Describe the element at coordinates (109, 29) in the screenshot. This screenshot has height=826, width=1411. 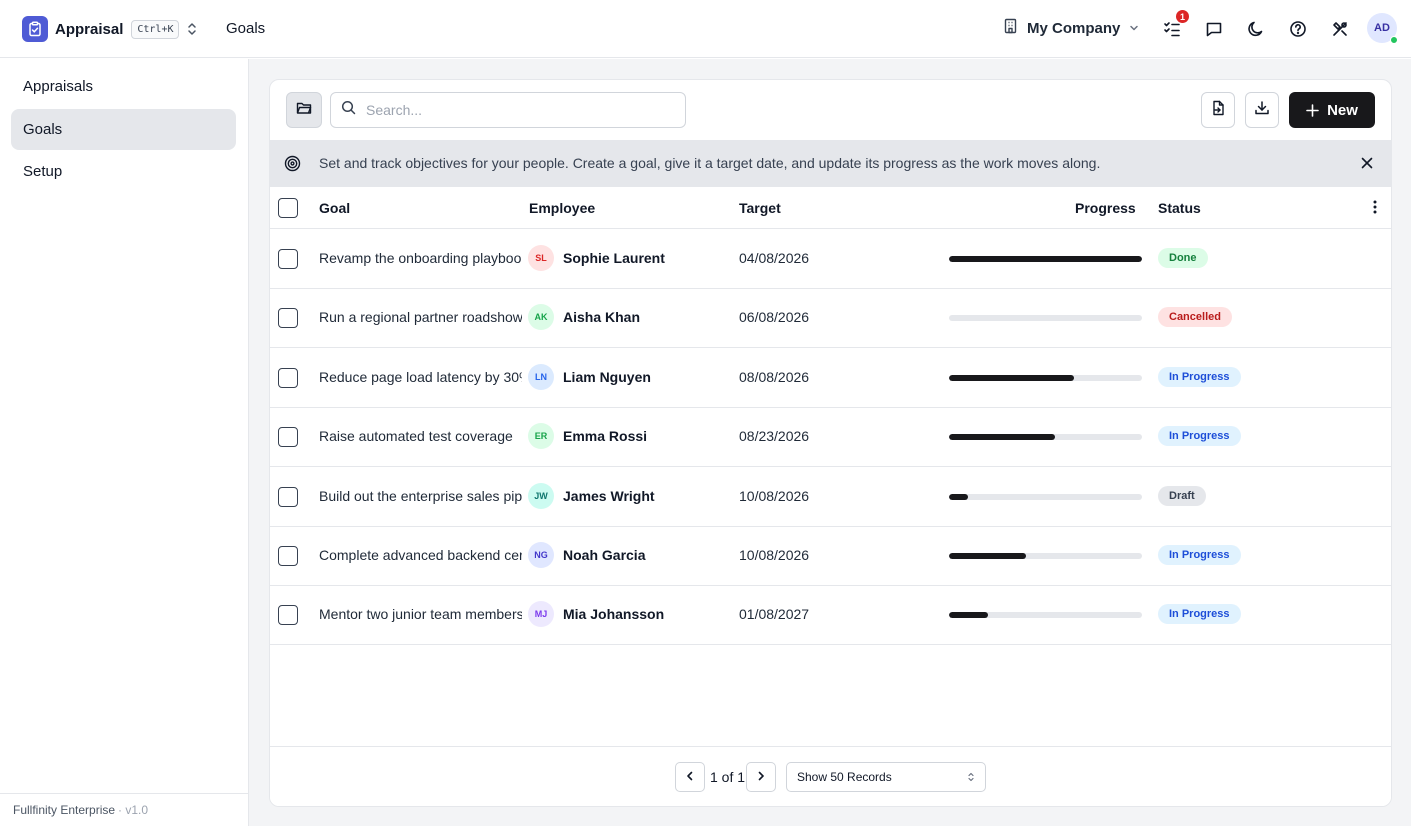
I see `app-switcher: Appraisal Ctrl+K` at that location.